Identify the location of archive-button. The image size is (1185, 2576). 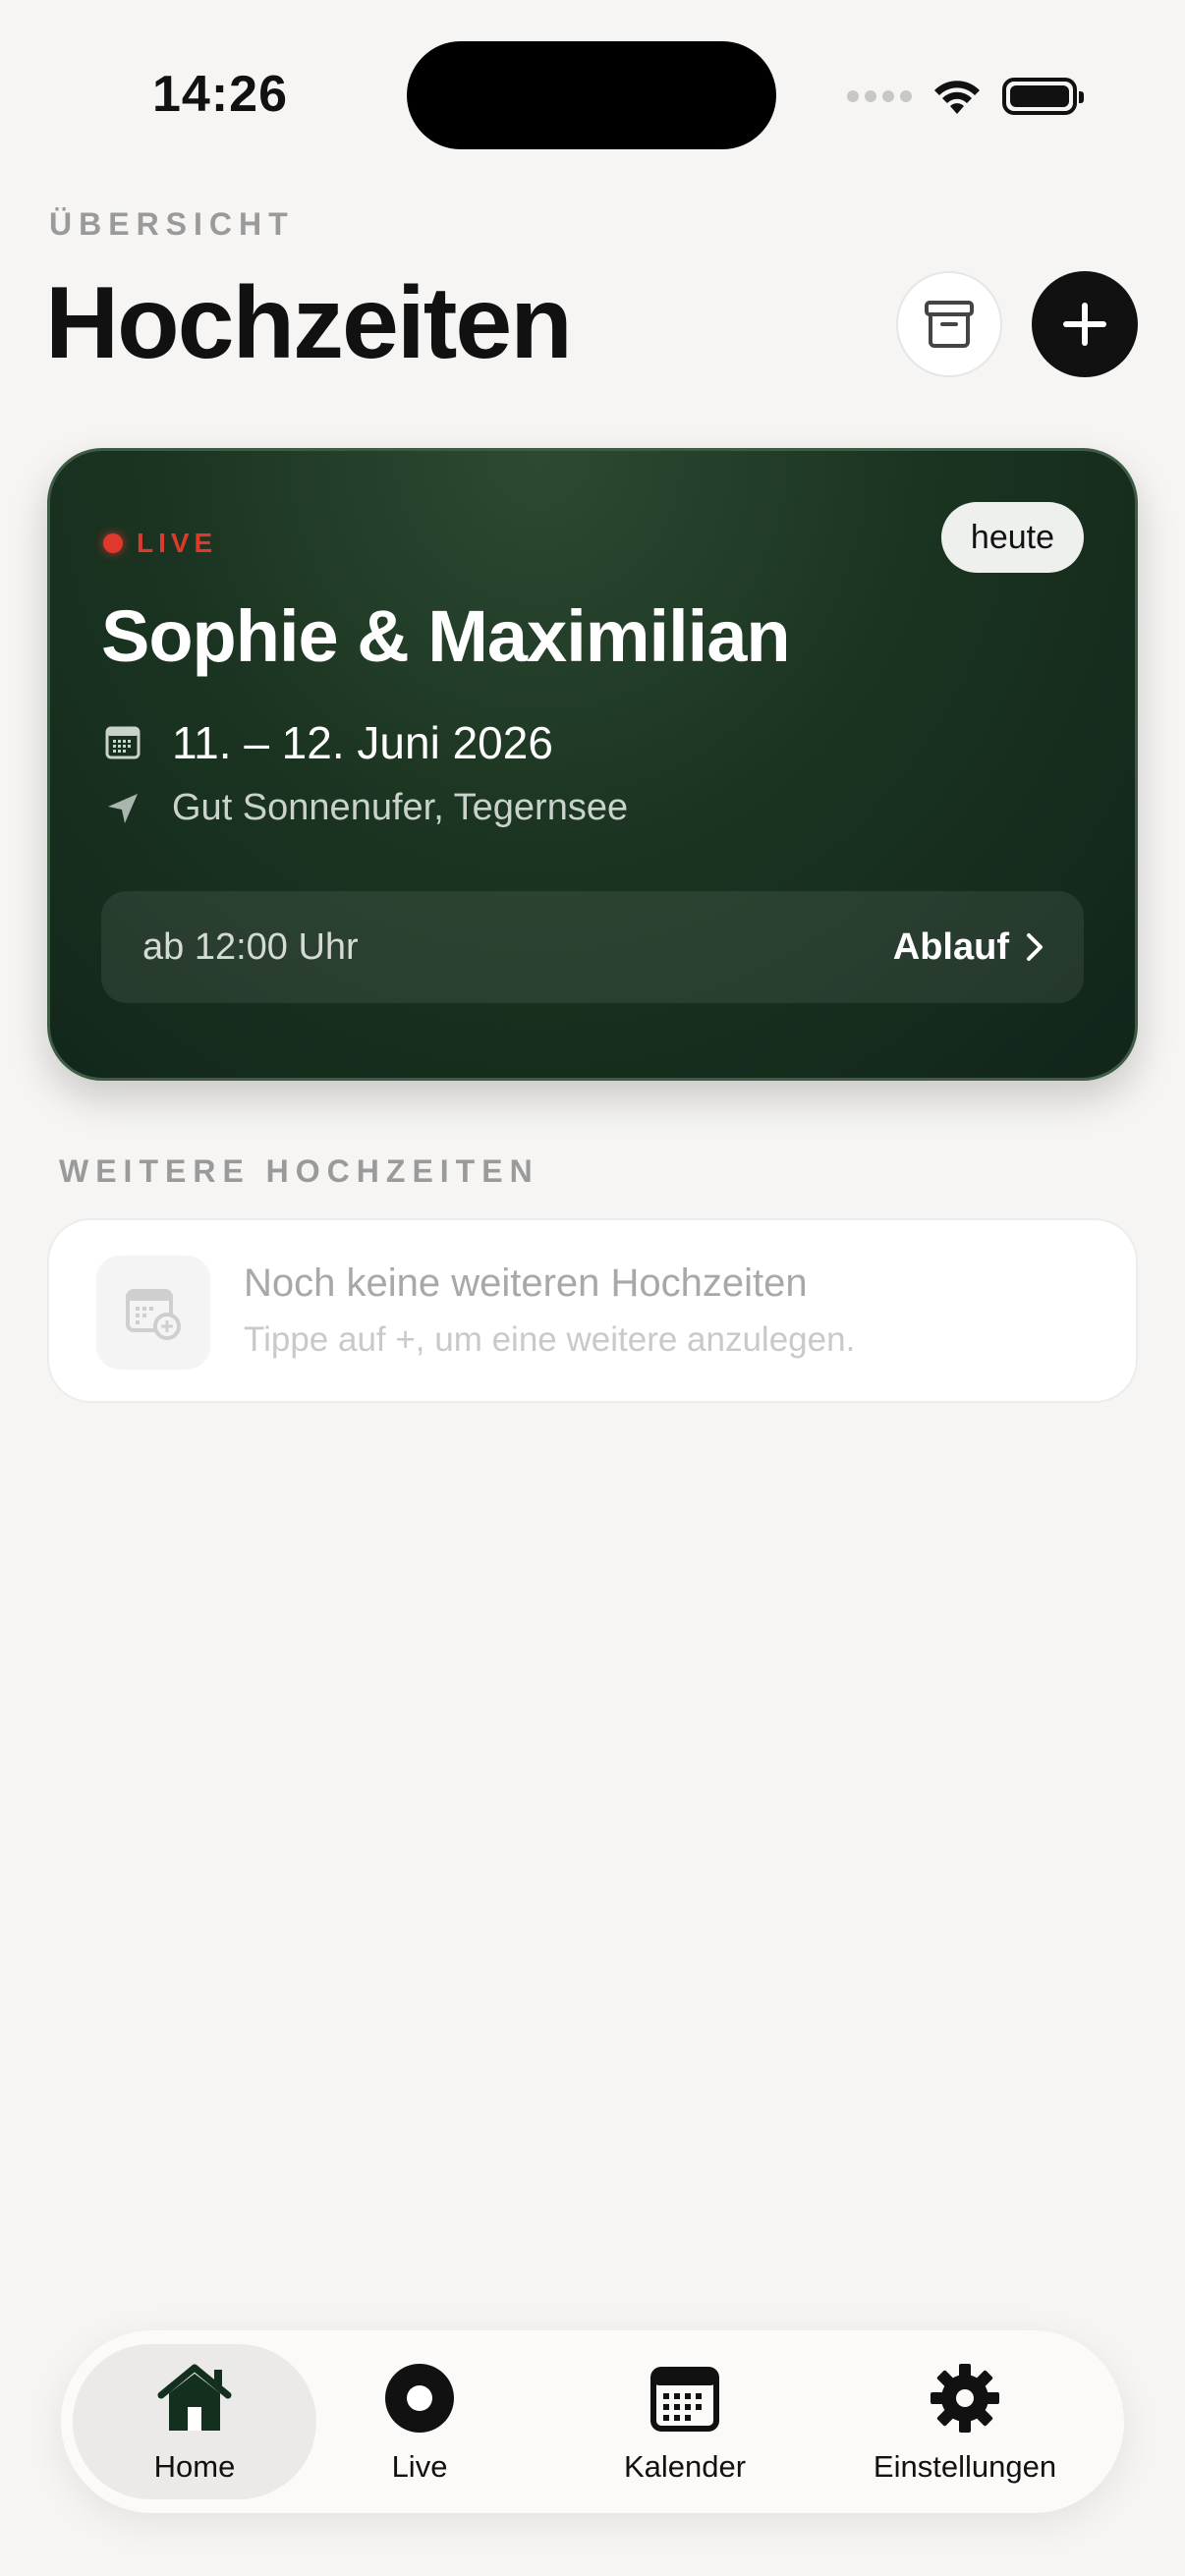
(949, 324).